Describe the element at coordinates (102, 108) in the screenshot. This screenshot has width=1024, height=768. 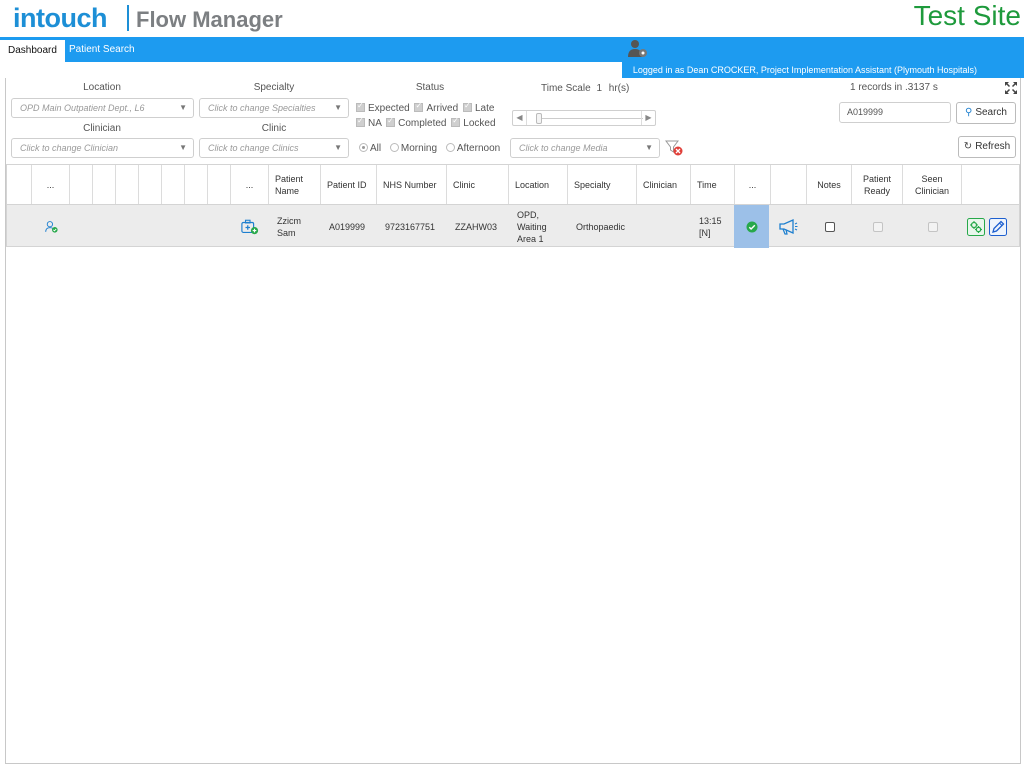
I see `location-select: OPD Main Outpatient Dept., L6 ▼` at that location.